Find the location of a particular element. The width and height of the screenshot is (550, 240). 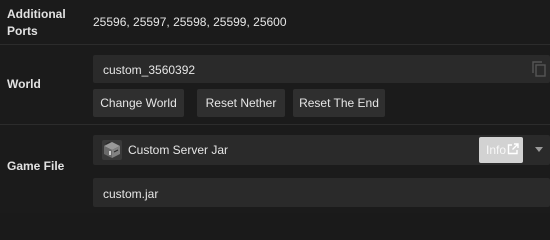

info-button: Info is located at coordinates (501, 150).